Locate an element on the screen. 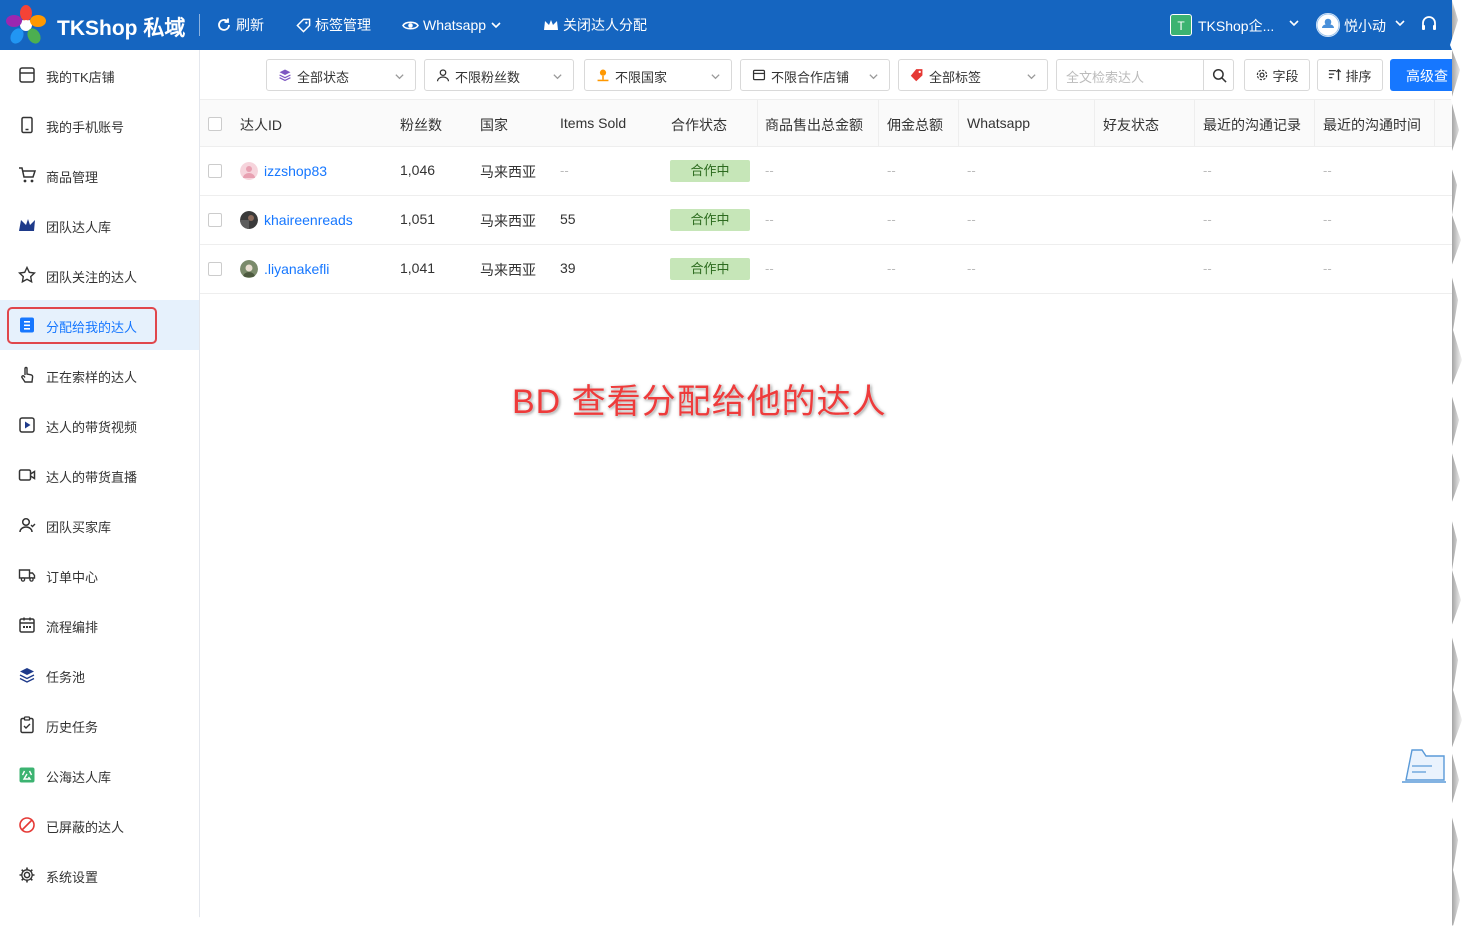 Image resolution: width=1478 pixels, height=951 pixels. items-sold-cell: 39 is located at coordinates (568, 268).